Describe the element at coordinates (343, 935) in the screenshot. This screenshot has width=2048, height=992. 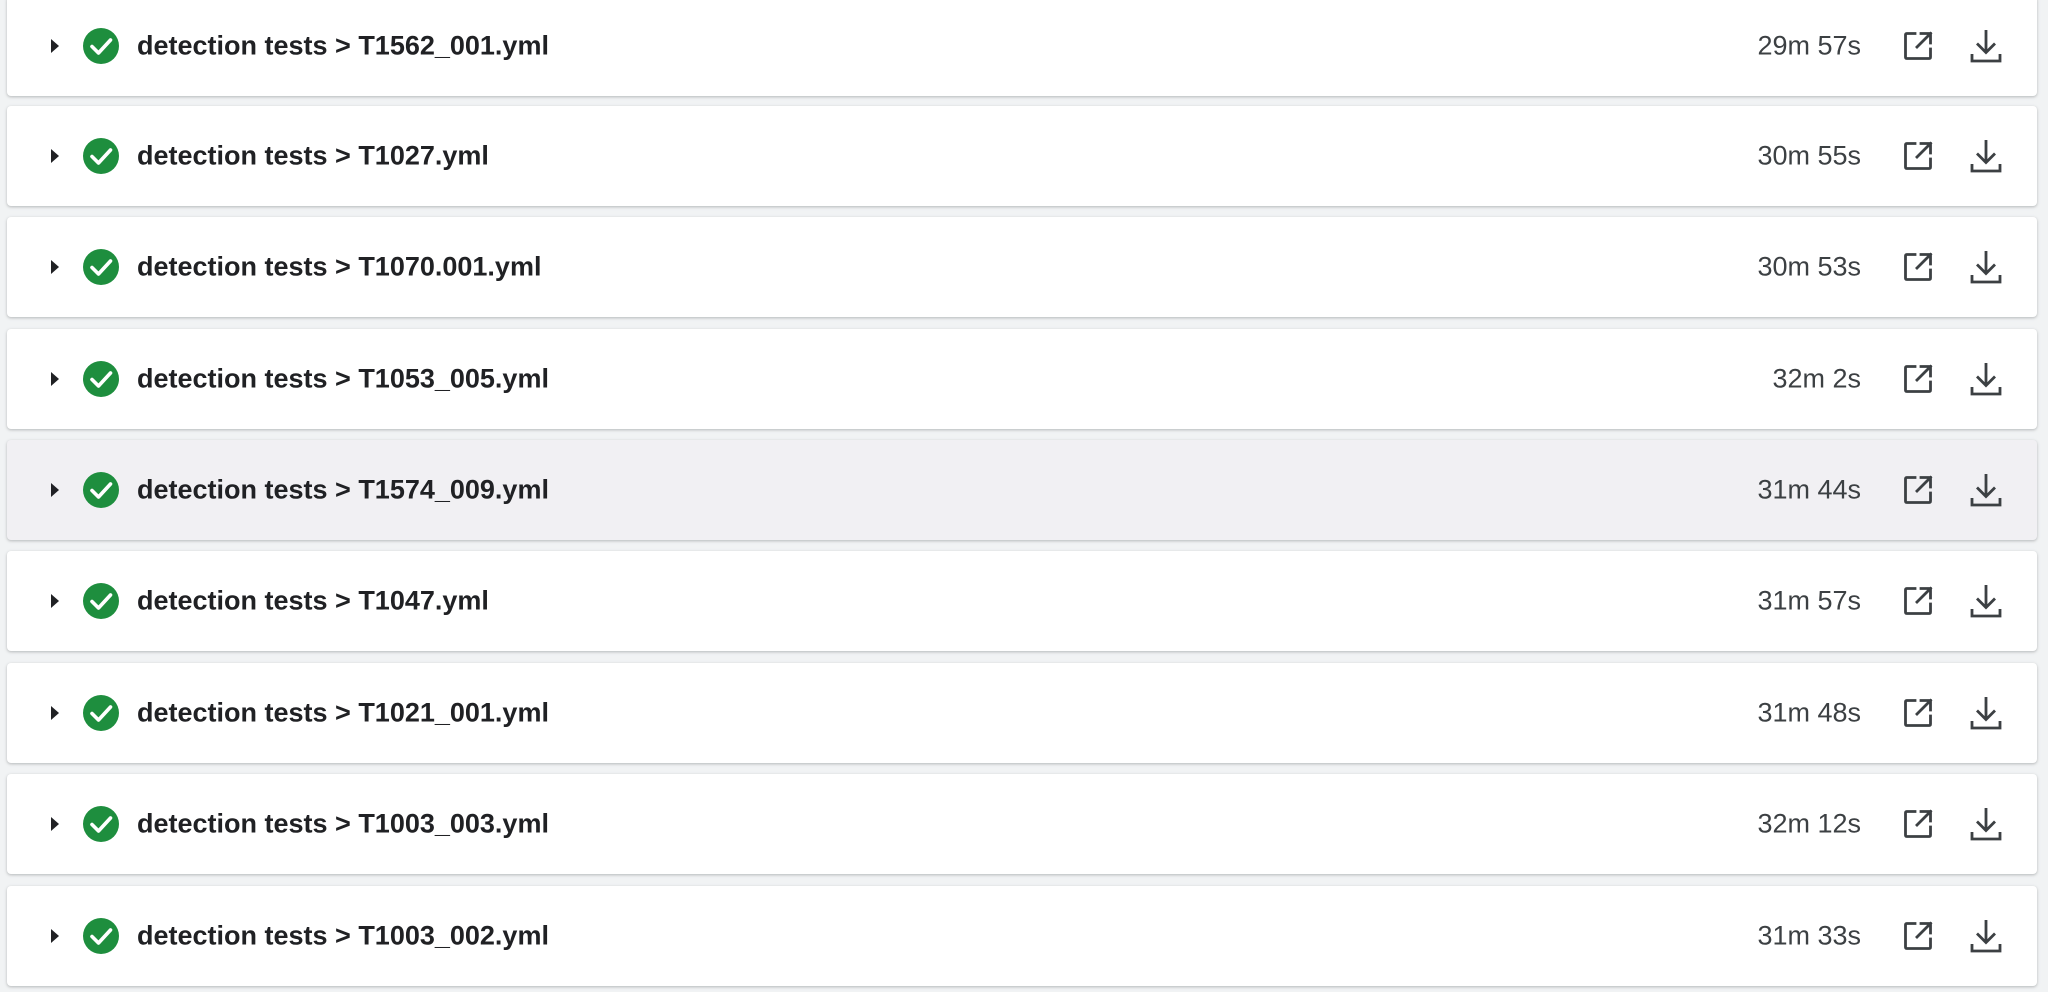
I see `job-name: detection tests > T1003_002.yml` at that location.